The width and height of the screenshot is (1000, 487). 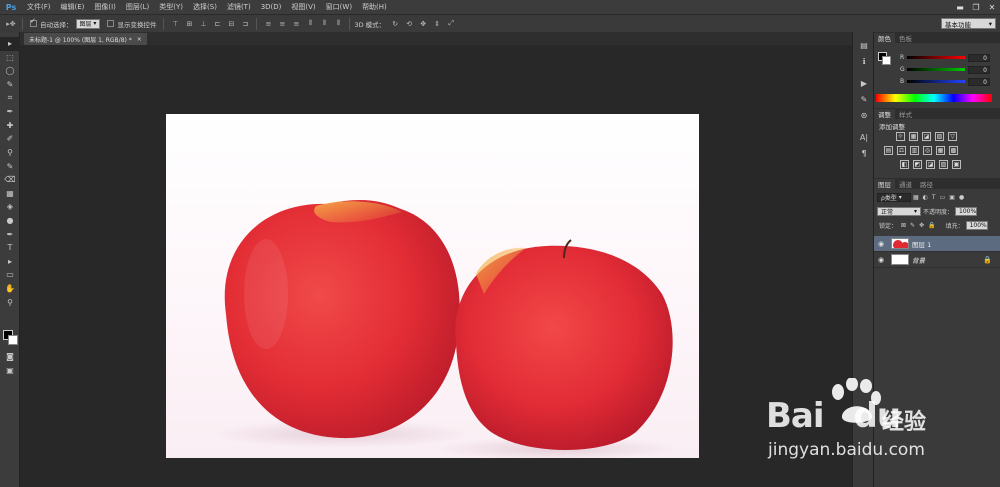 I want to click on auto-select-dropdown: 图层 ▾, so click(x=88, y=23).